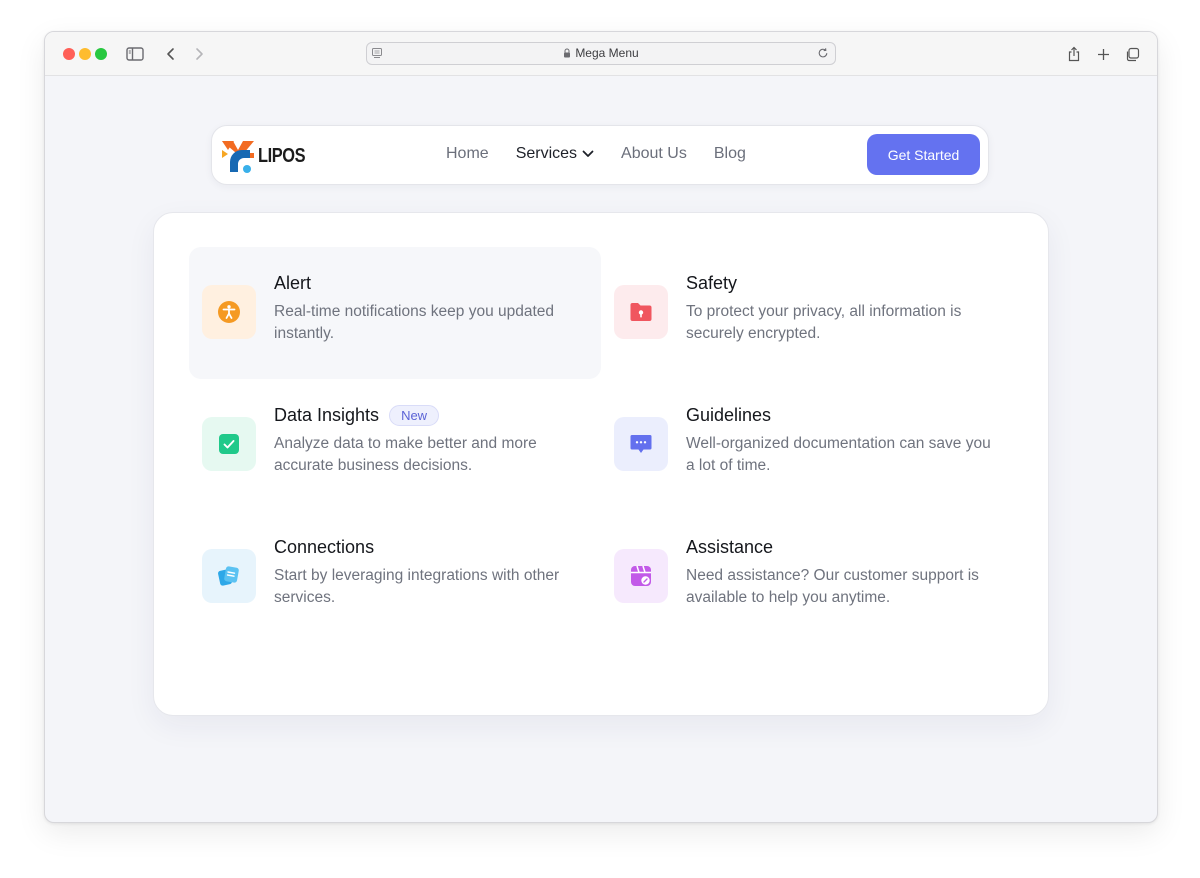 This screenshot has height=878, width=1200. What do you see at coordinates (171, 54) in the screenshot?
I see `back-icon` at bounding box center [171, 54].